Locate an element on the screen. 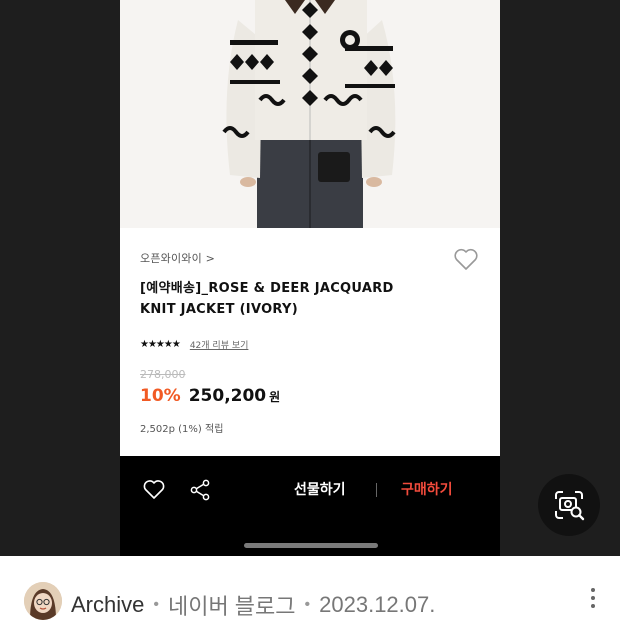 The width and height of the screenshot is (620, 620). post-date: 2023.12.07. is located at coordinates (377, 604).